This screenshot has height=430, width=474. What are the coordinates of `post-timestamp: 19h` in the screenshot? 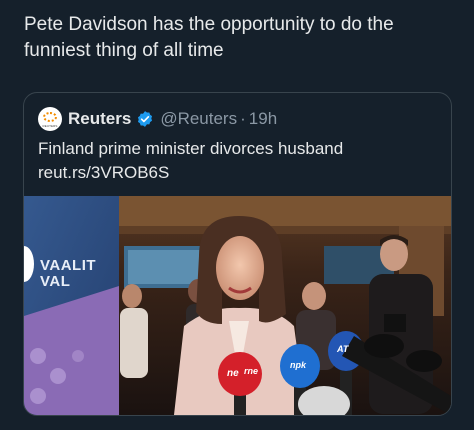 It's located at (263, 119).